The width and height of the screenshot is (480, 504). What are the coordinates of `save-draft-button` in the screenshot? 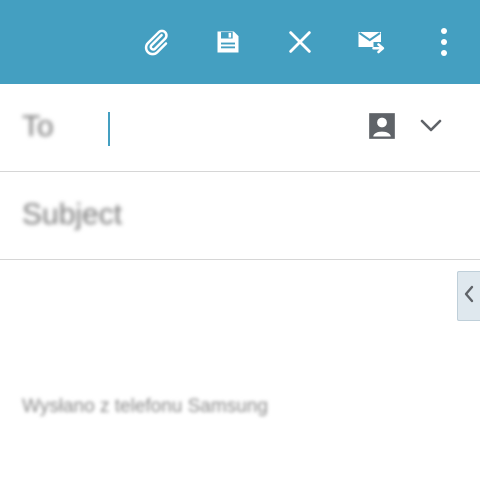 It's located at (228, 42).